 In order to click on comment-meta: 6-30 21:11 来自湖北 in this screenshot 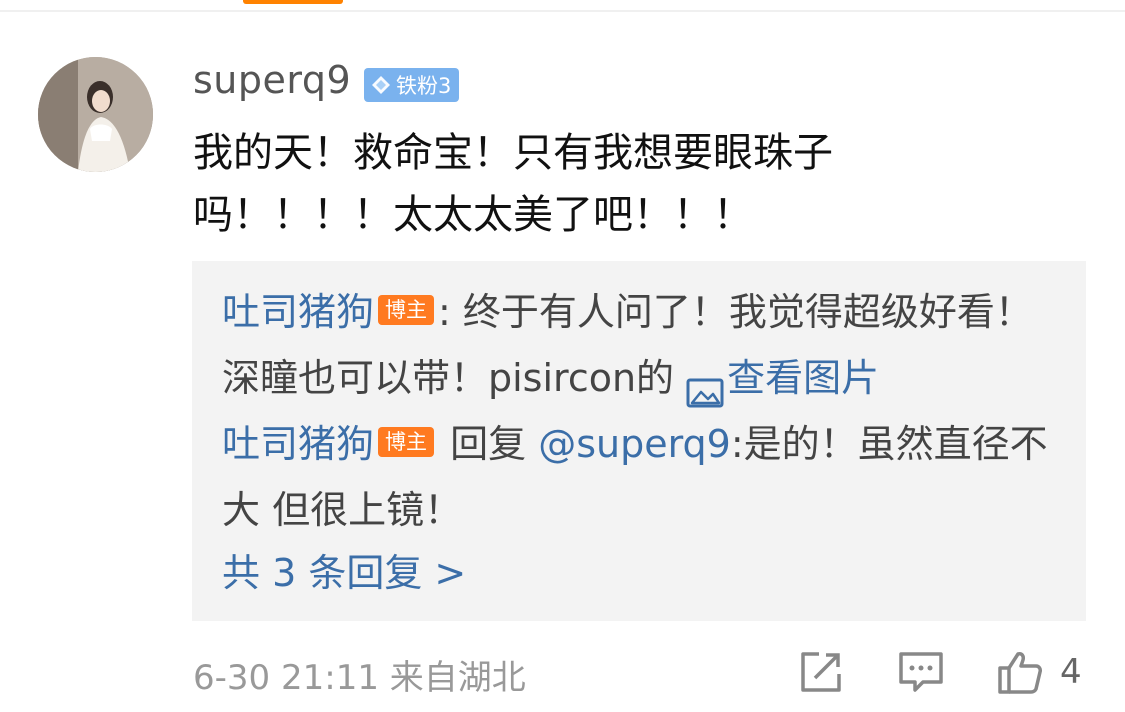, I will do `click(359, 674)`.